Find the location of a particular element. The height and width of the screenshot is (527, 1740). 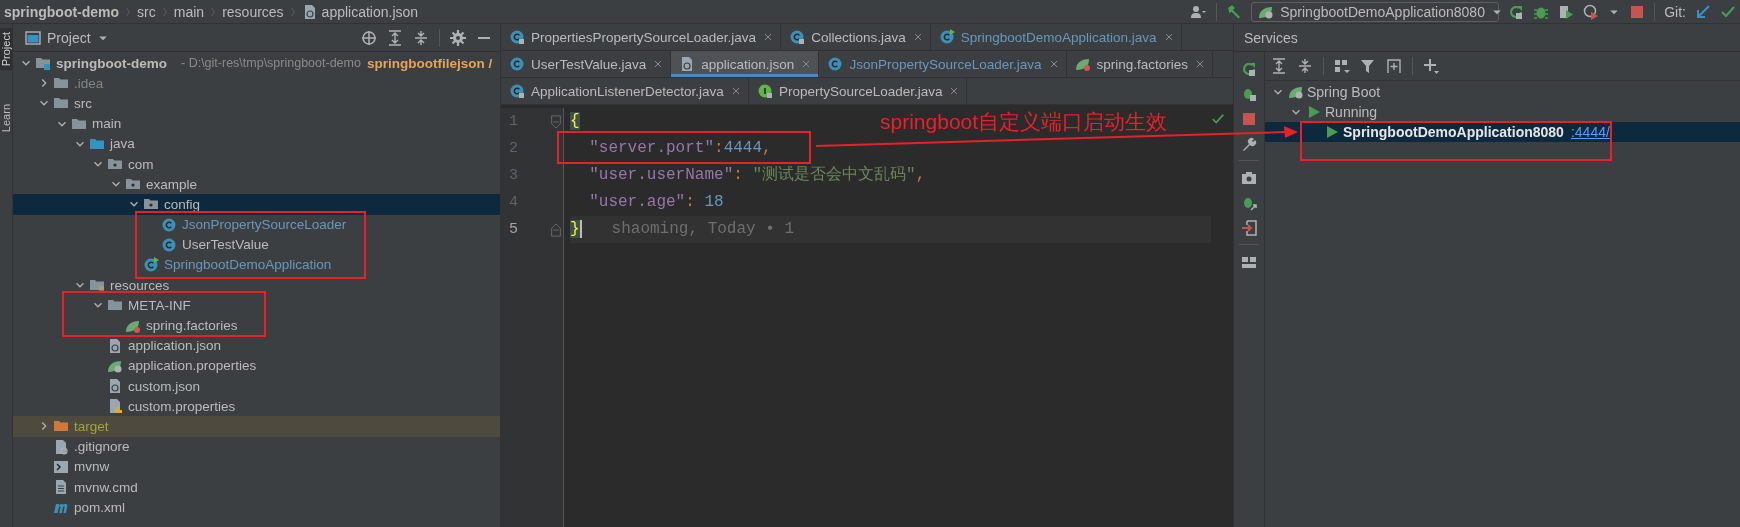

run-configuration-dropdown: SpringbootDemoApplication8080 is located at coordinates (1375, 11).